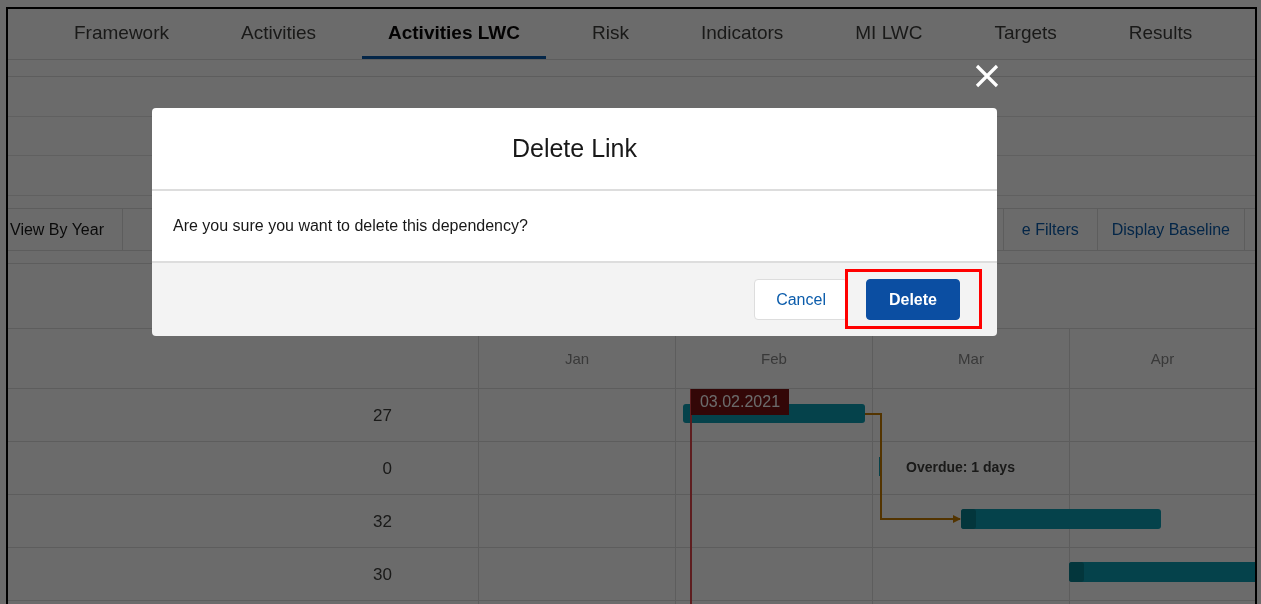 The image size is (1261, 604). Describe the element at coordinates (574, 148) in the screenshot. I see `dialog-title: Delete Link` at that location.